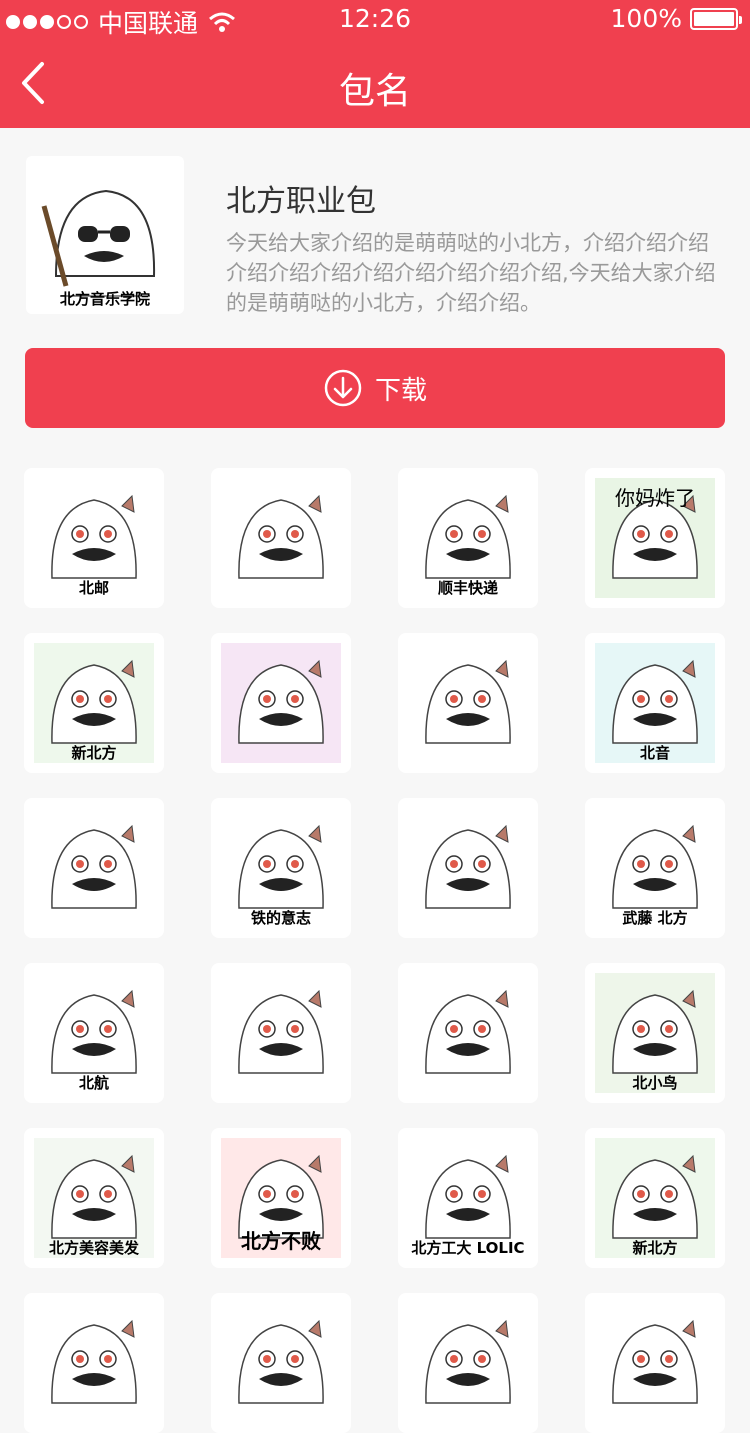 Image resolution: width=750 pixels, height=1433 pixels. I want to click on sticker-caption: 北航, so click(93, 1083).